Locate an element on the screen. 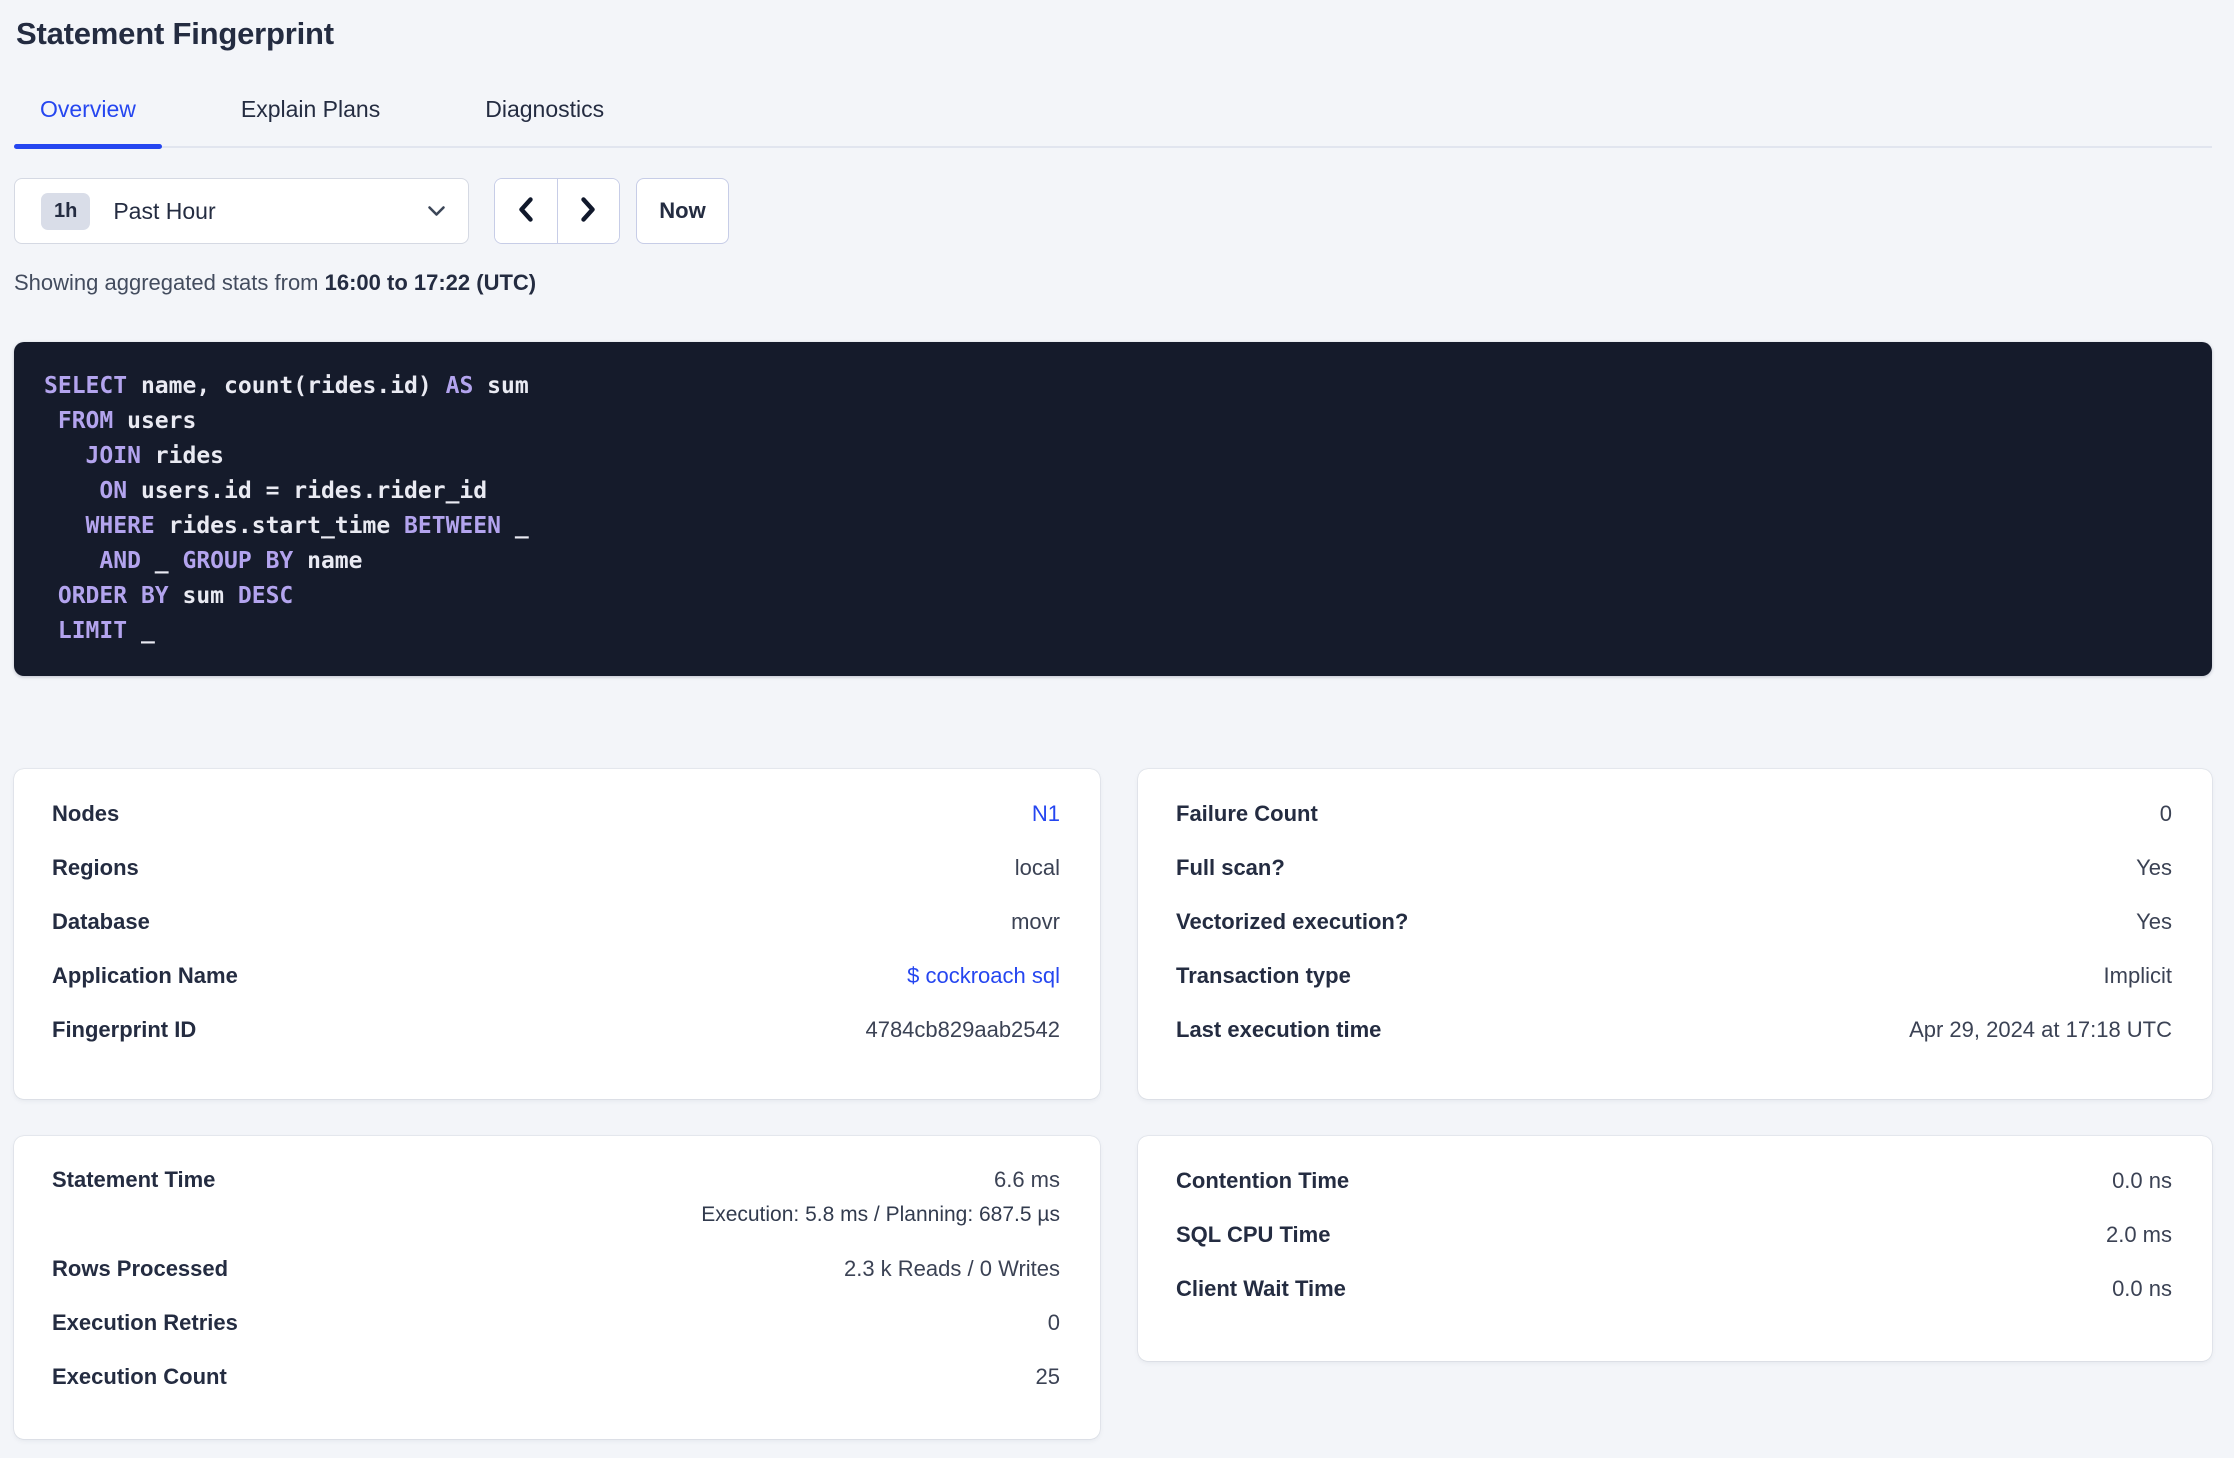 The height and width of the screenshot is (1458, 2234). interval-badge: 1h is located at coordinates (66, 211).